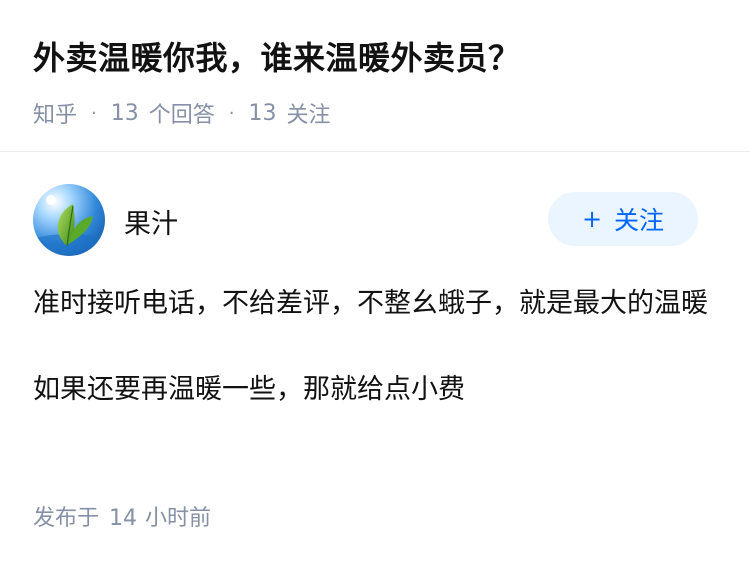  What do you see at coordinates (178, 518) in the screenshot?
I see `publish-time-suffix: 小时前` at bounding box center [178, 518].